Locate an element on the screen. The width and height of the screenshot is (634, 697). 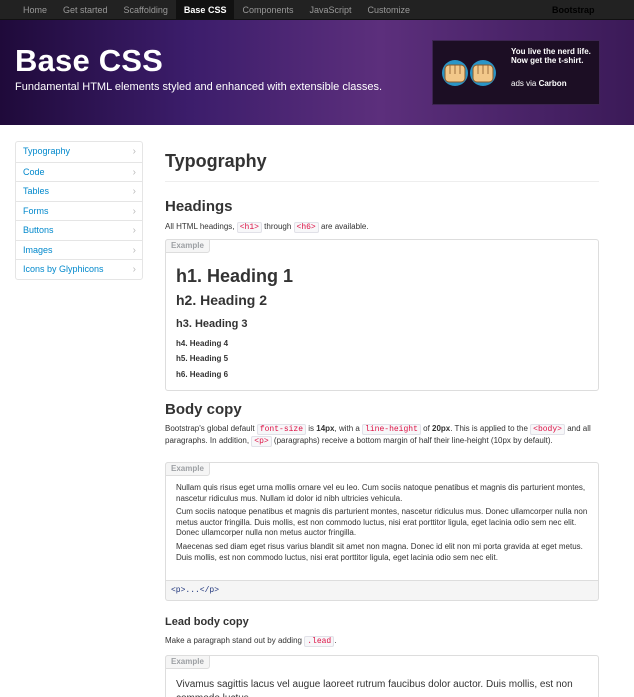
text: through is located at coordinates (277, 226).